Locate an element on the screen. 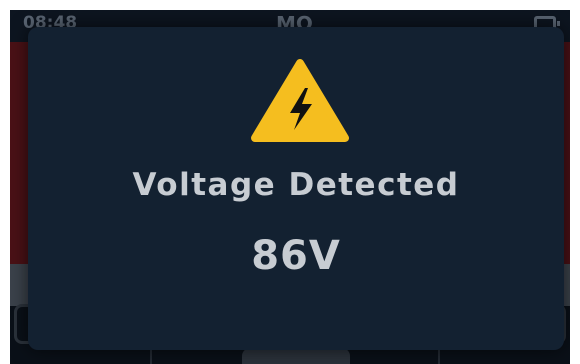 This screenshot has height=364, width=580. high-voltage-warning-icon is located at coordinates (300, 100).